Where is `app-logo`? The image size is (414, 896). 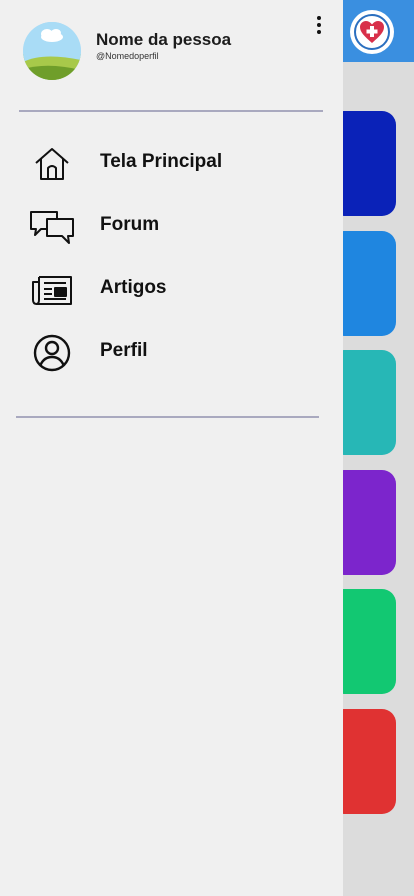 app-logo is located at coordinates (372, 32).